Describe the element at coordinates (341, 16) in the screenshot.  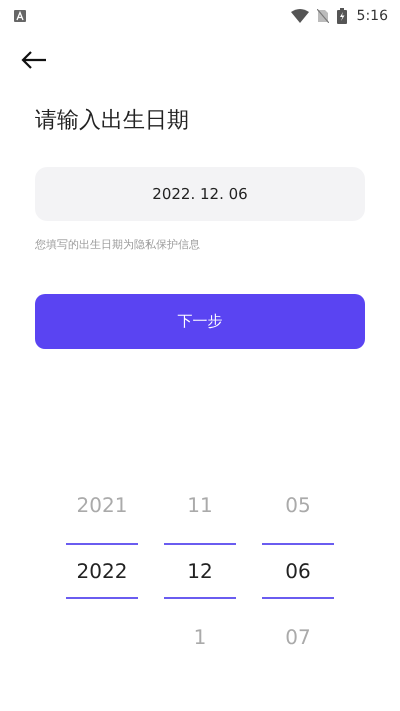
I see `battery-icon` at that location.